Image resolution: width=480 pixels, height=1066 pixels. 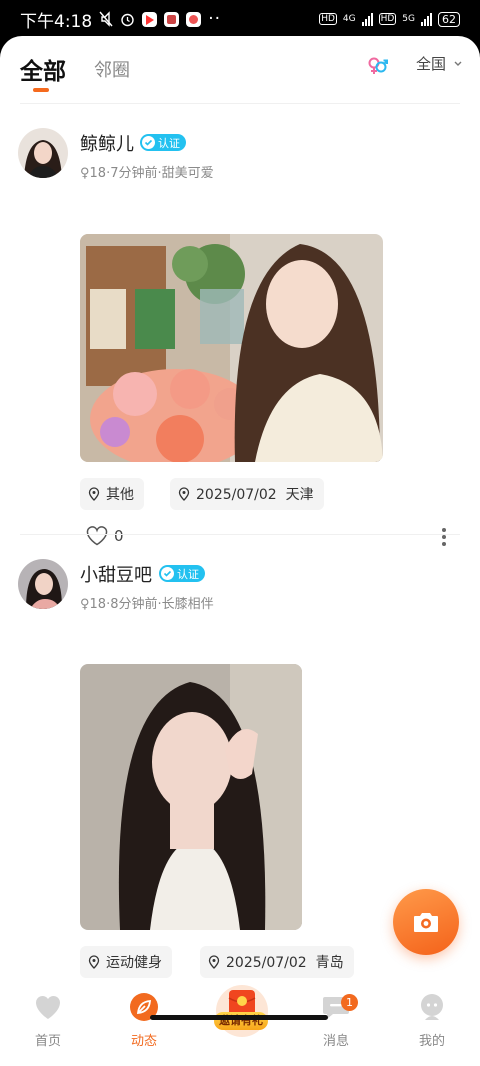 I want to click on tab-mine-label: 我的, so click(x=431, y=1041).